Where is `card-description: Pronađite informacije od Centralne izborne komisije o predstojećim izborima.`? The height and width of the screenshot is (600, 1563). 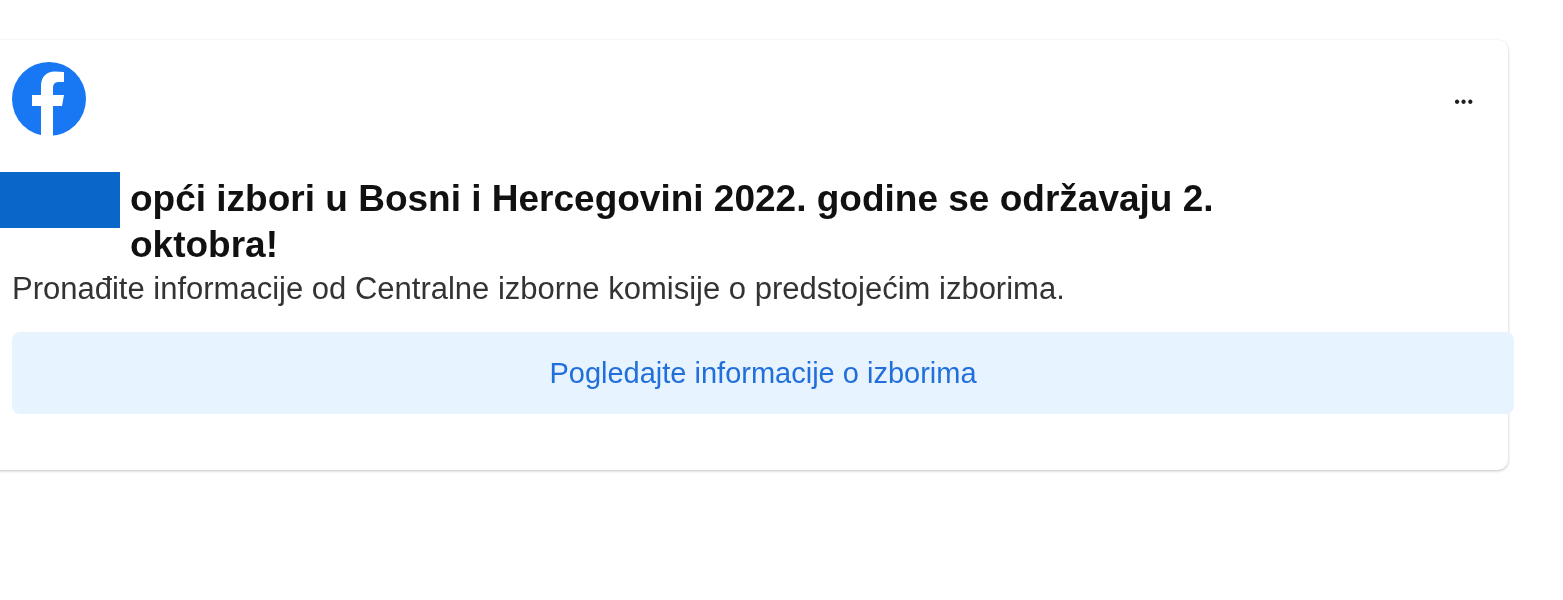 card-description: Pronađite informacije od Centralne izborne komisije o predstojećim izborima. is located at coordinates (539, 289).